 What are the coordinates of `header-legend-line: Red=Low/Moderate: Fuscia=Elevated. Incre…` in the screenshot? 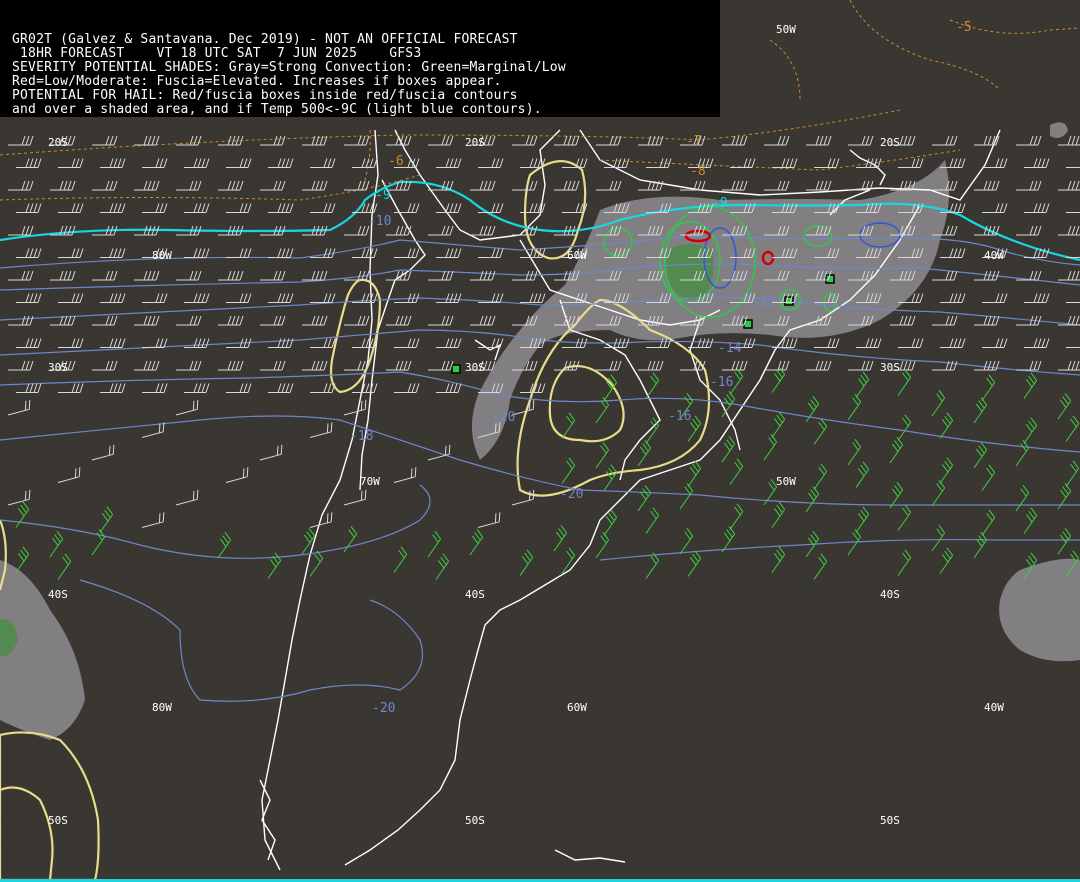 It's located at (257, 81).